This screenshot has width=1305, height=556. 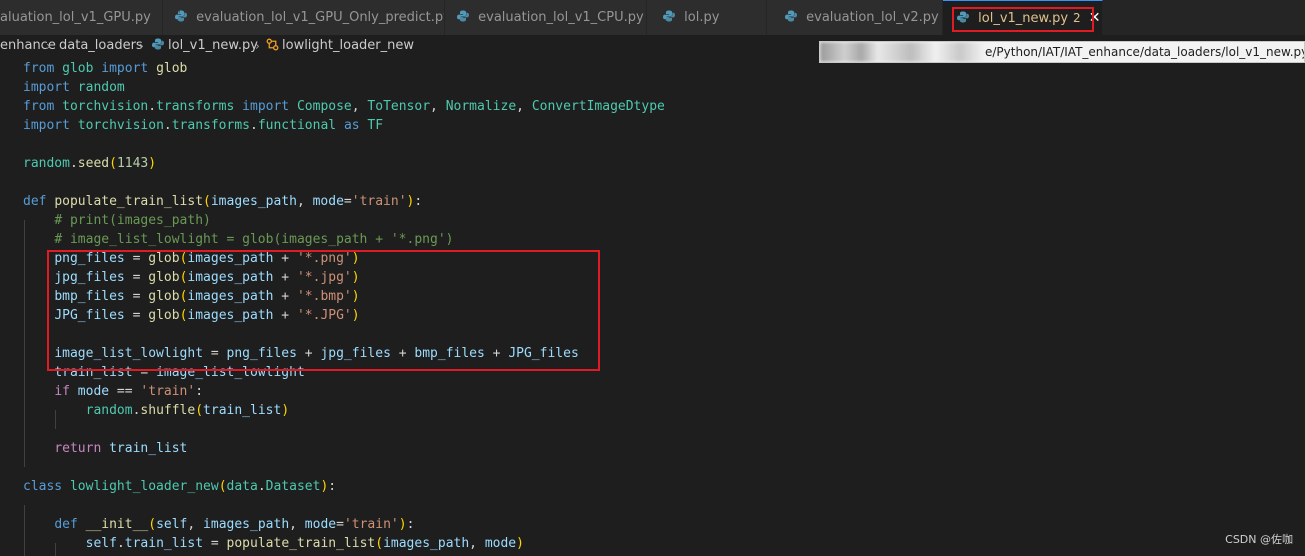 I want to click on tab-evaluation-lol-v1-cpu: evaluation_lol_v1_CPU.py, so click(x=546, y=17).